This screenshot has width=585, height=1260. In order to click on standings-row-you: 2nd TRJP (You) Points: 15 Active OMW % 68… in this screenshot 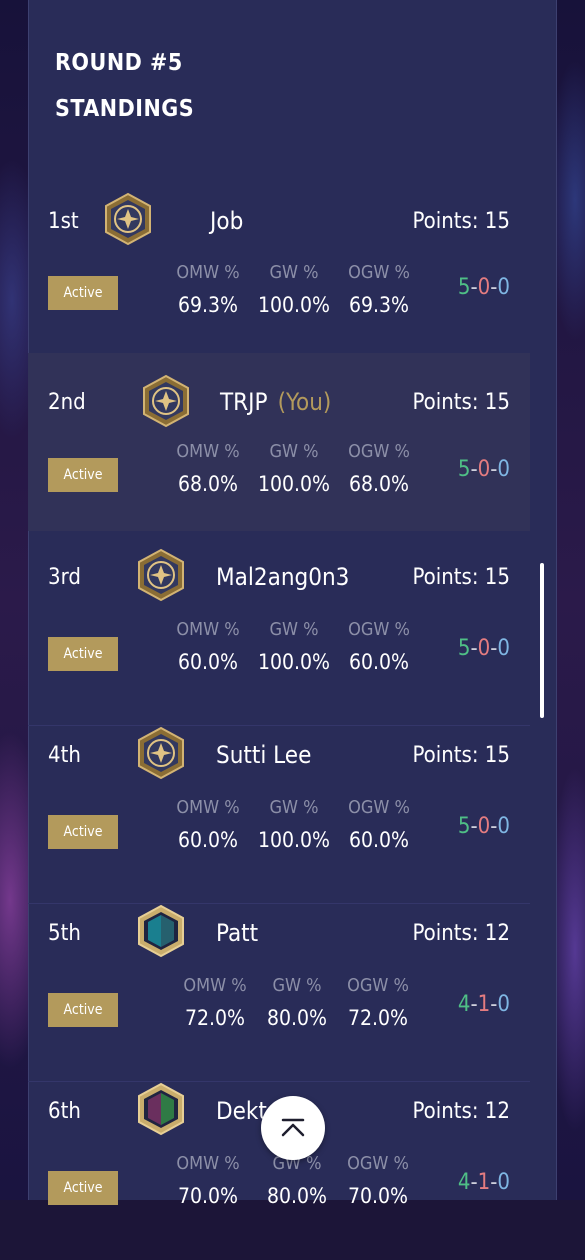, I will do `click(279, 442)`.